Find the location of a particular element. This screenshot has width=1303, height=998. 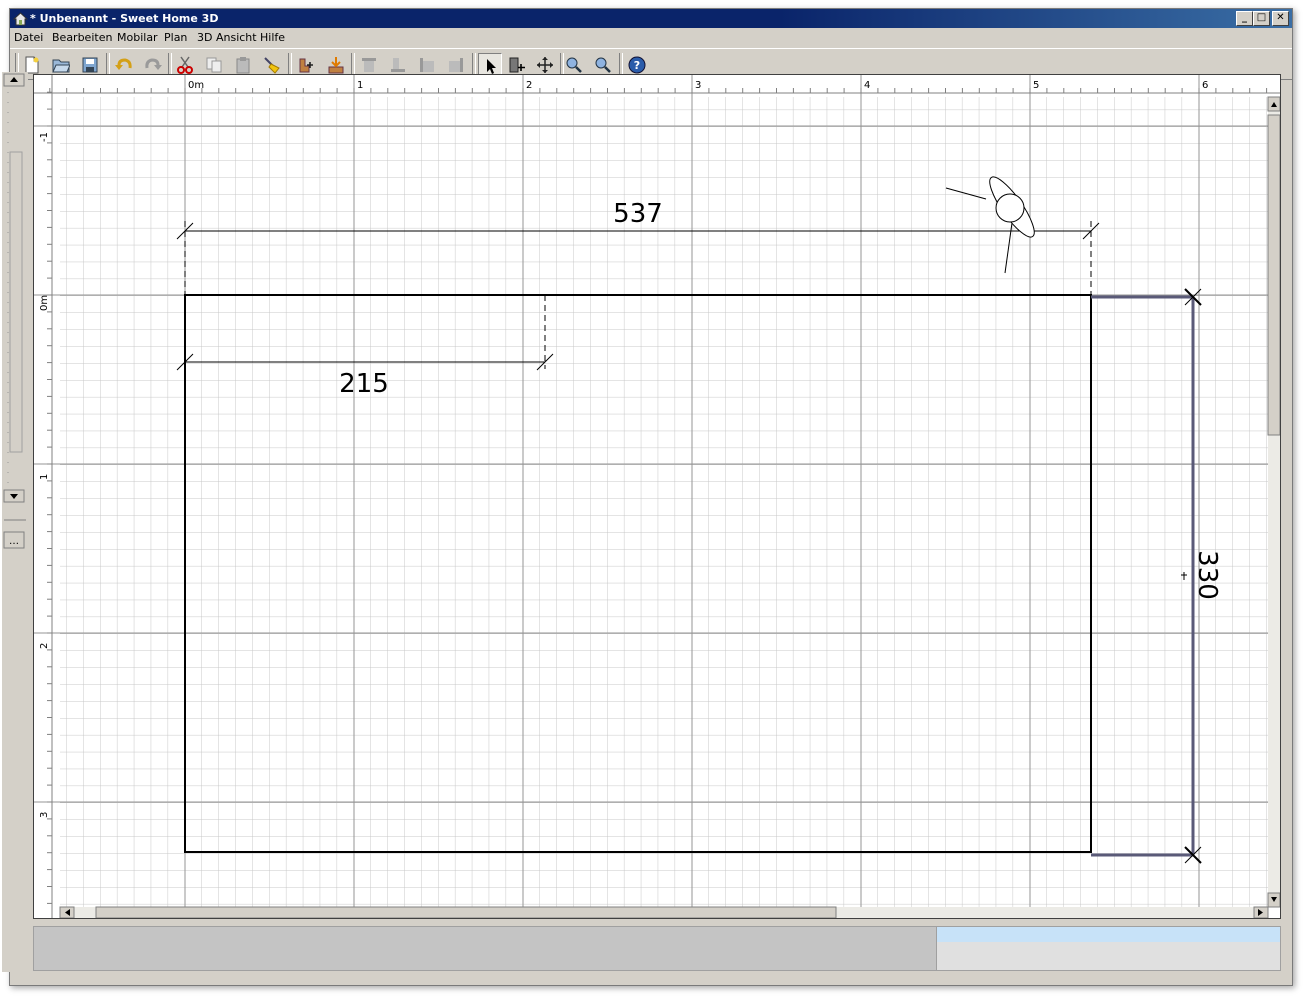

minimize-button: _ is located at coordinates (1244, 18).